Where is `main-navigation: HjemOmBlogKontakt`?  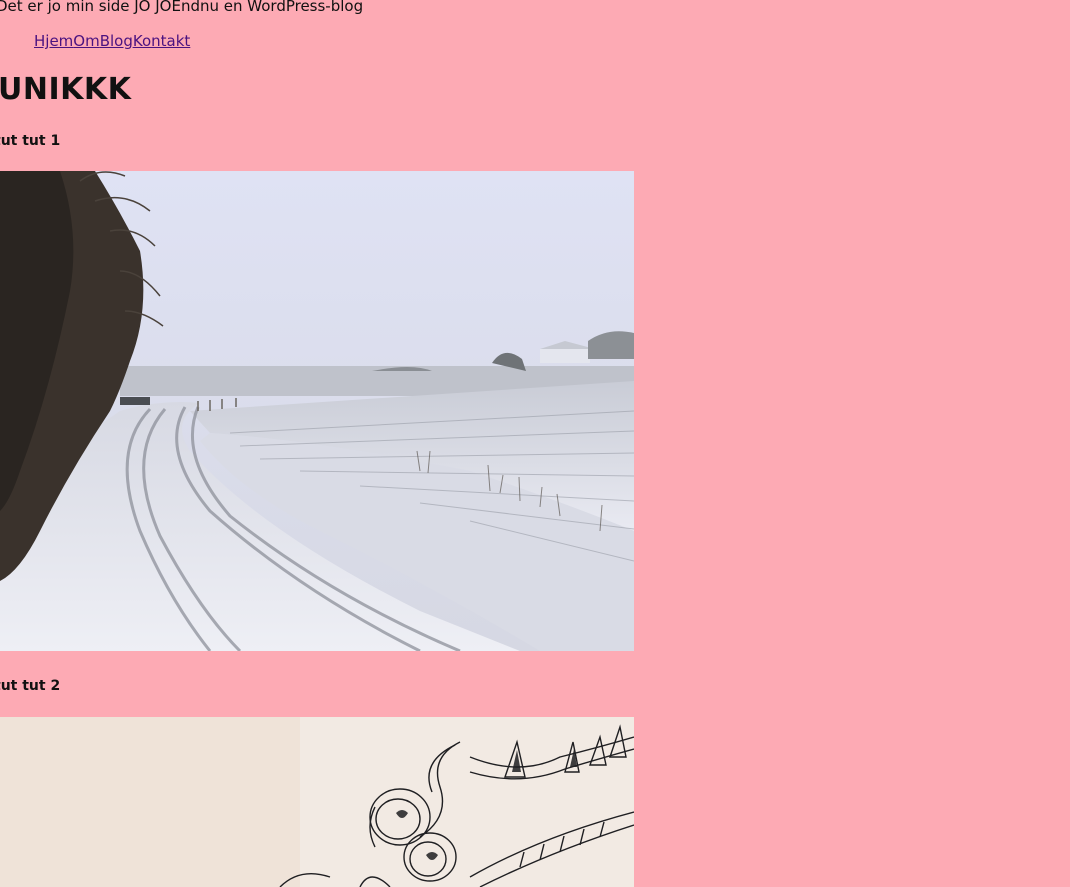 main-navigation: HjemOmBlogKontakt is located at coordinates (112, 41).